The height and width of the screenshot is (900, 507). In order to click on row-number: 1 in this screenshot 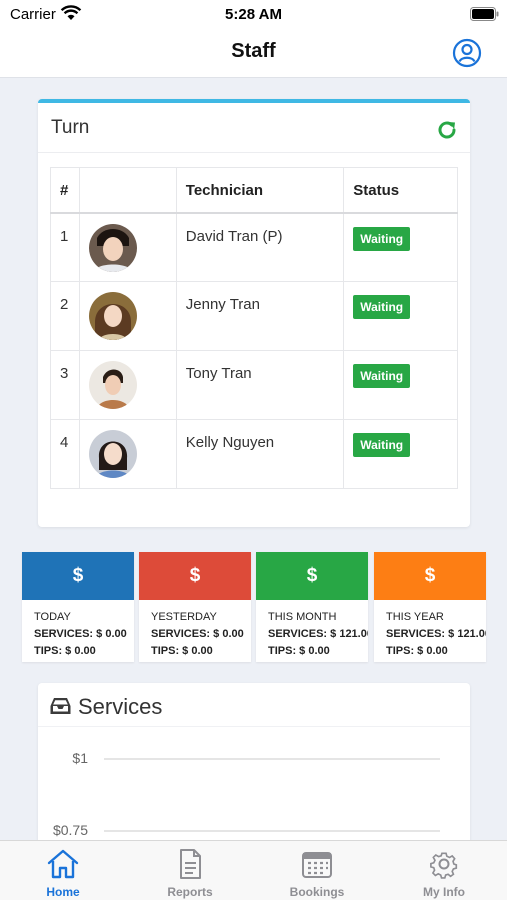, I will do `click(65, 247)`.